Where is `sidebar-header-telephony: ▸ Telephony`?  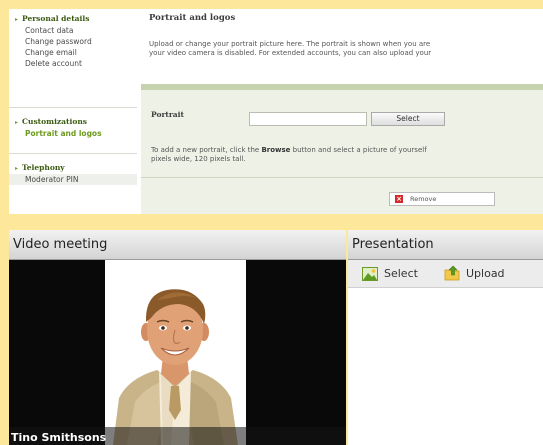
sidebar-header-telephony: ▸ Telephony is located at coordinates (40, 167).